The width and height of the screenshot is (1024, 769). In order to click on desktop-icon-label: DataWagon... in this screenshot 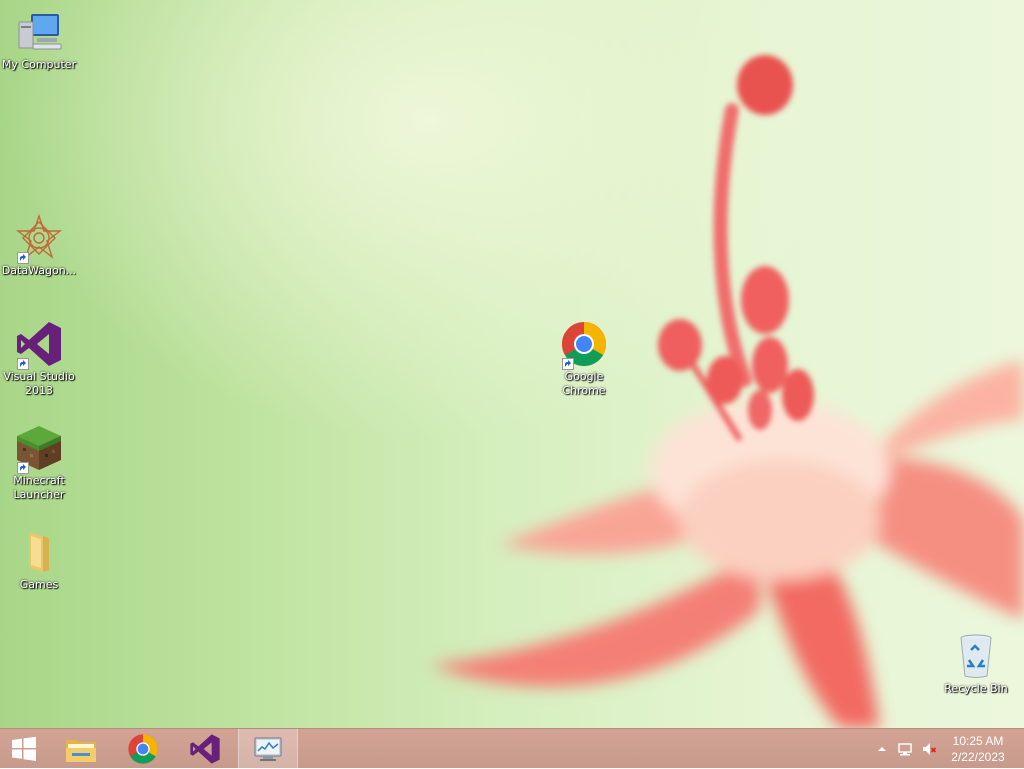, I will do `click(39, 270)`.